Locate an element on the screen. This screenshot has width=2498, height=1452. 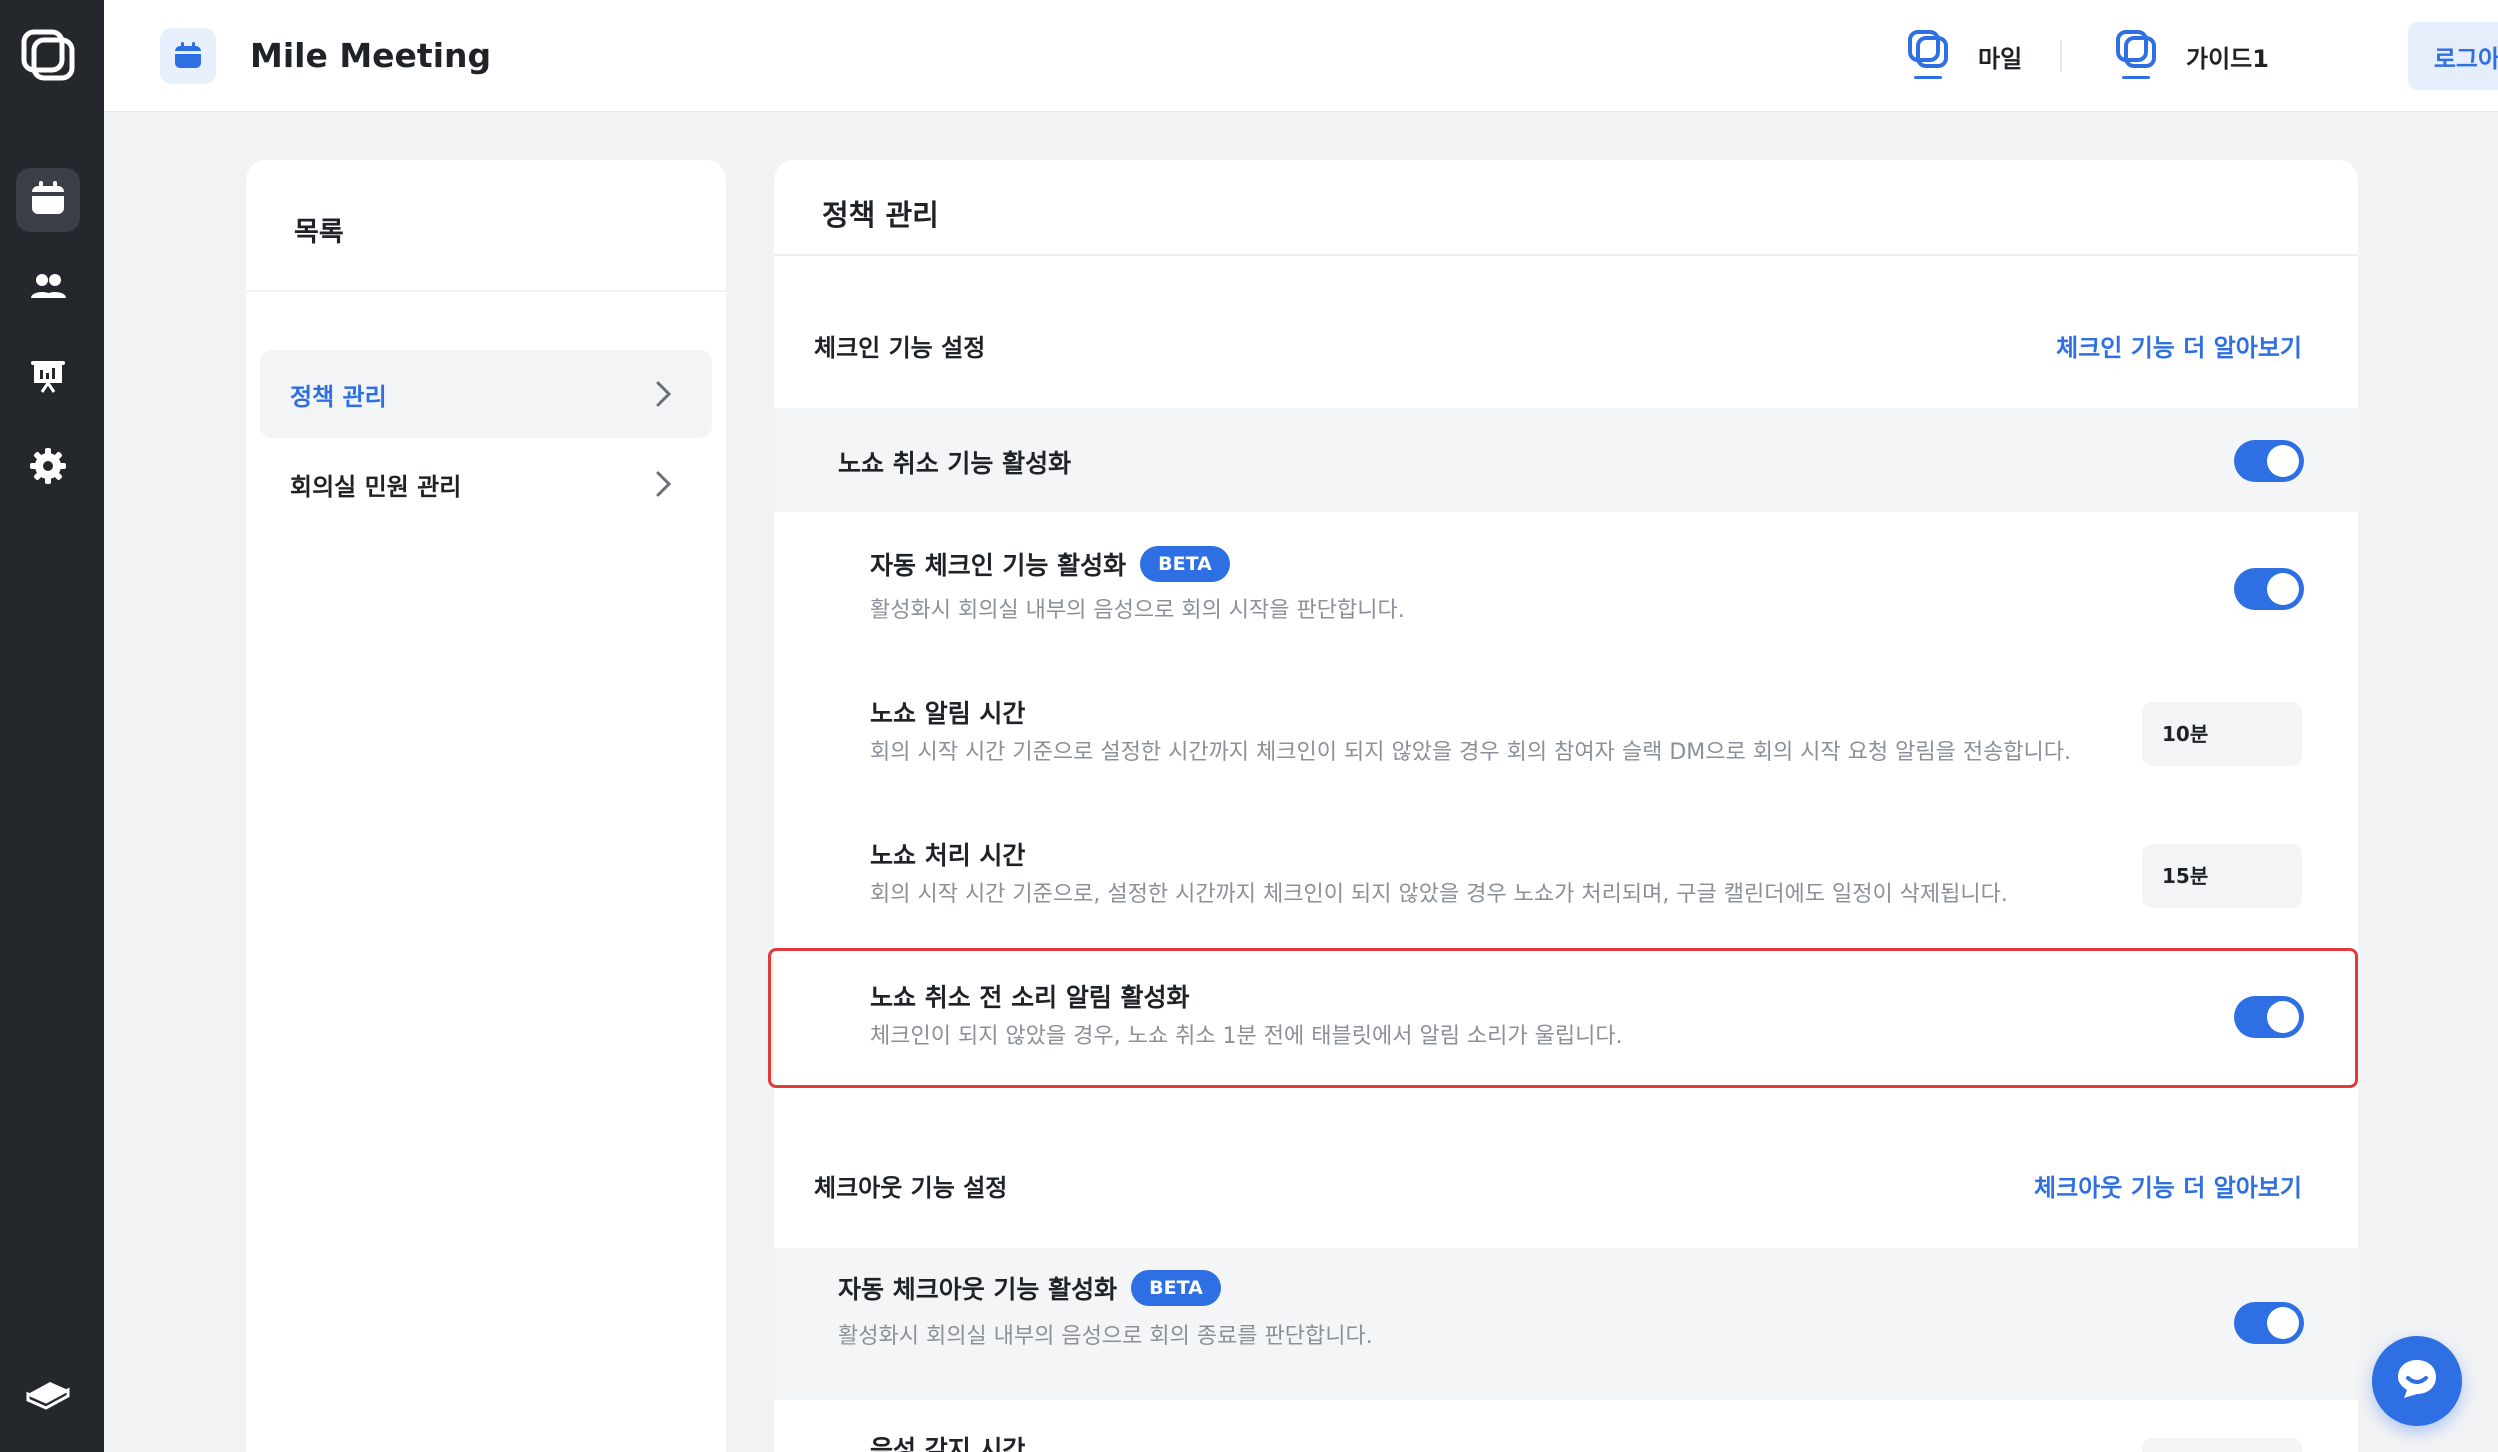
noshow-cancel-toggle is located at coordinates (2269, 461).